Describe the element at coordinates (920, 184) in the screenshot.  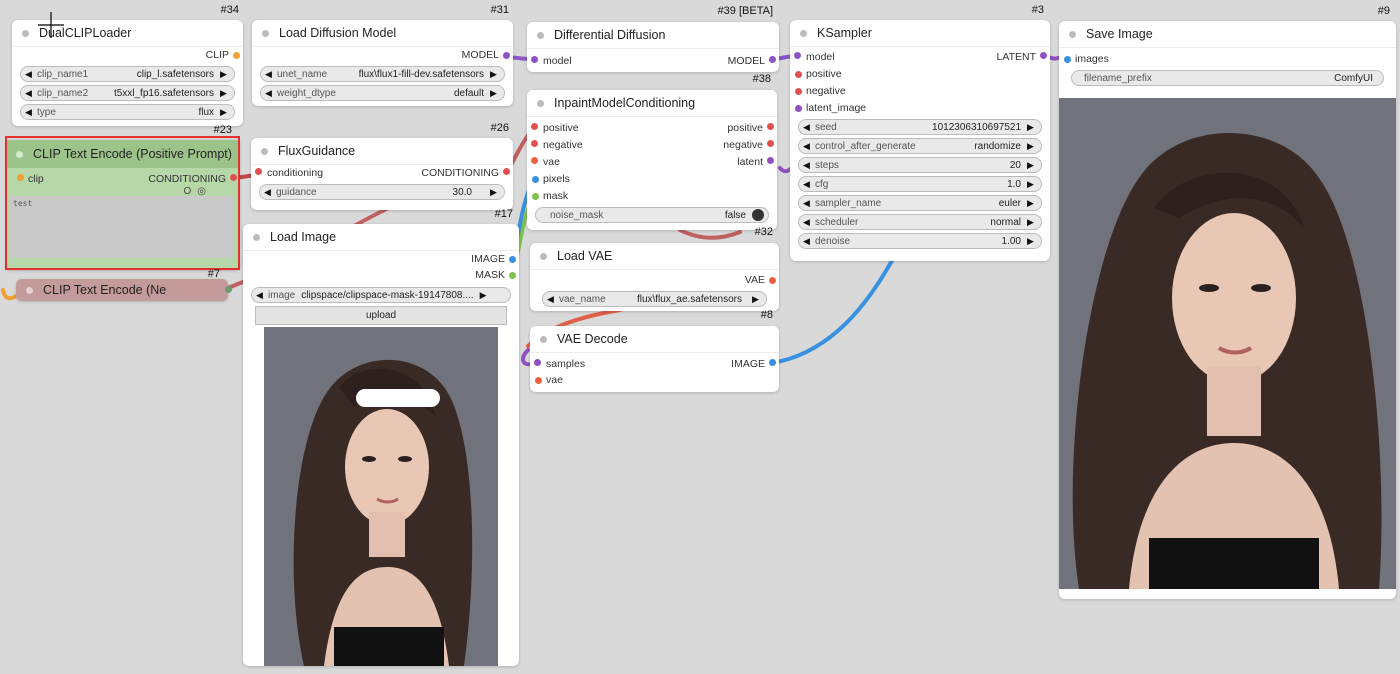
I see `cfg-number: ◀ cfg 1.0 ▶` at that location.